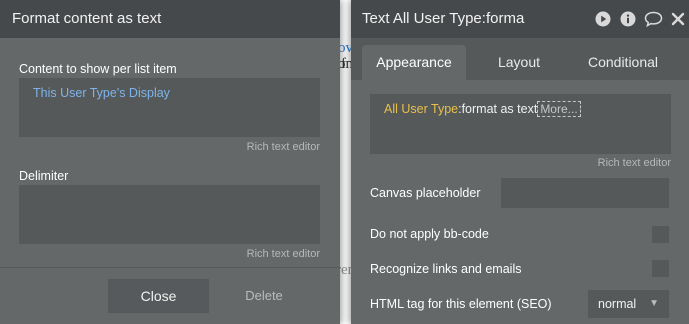  I want to click on play-icon, so click(603, 19).